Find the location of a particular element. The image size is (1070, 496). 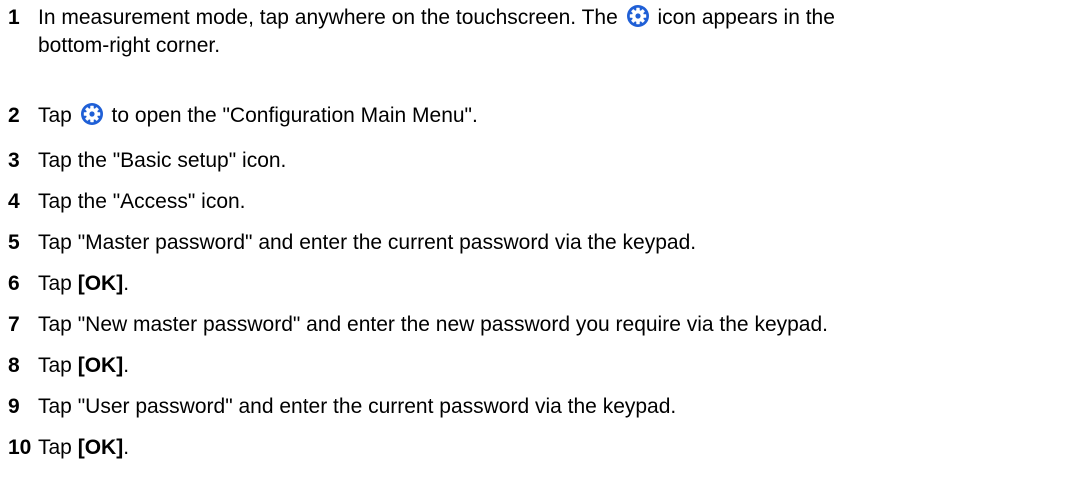

step-number: 9 is located at coordinates (14, 406).